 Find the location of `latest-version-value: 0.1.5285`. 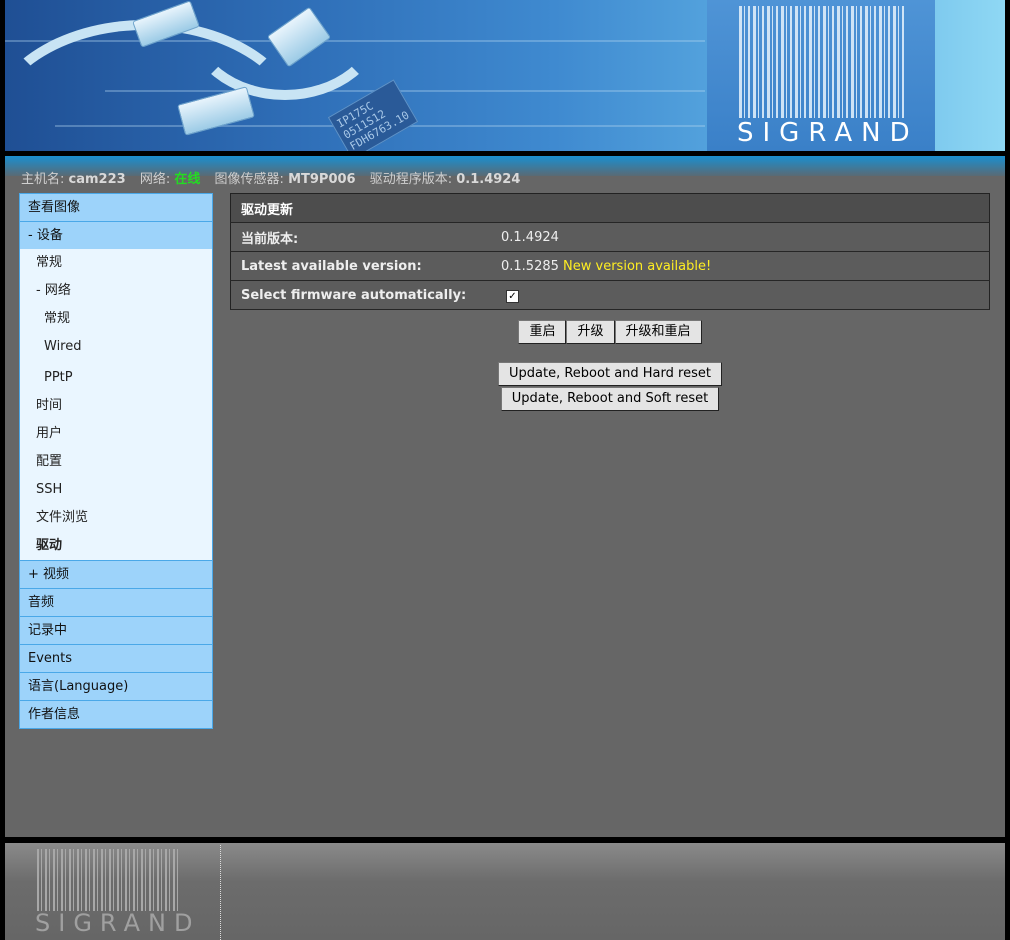

latest-version-value: 0.1.5285 is located at coordinates (530, 266).